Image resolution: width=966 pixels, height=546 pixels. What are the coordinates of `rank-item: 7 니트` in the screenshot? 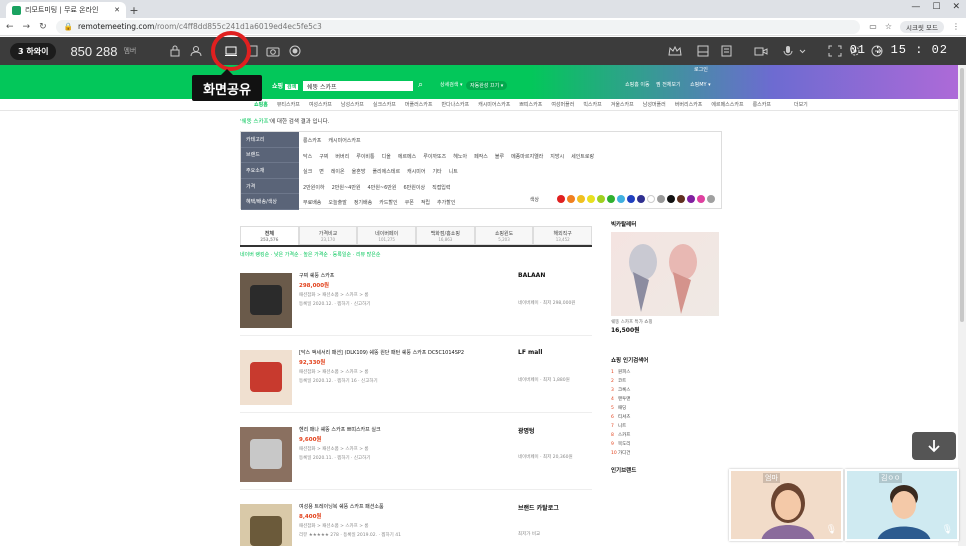 It's located at (667, 426).